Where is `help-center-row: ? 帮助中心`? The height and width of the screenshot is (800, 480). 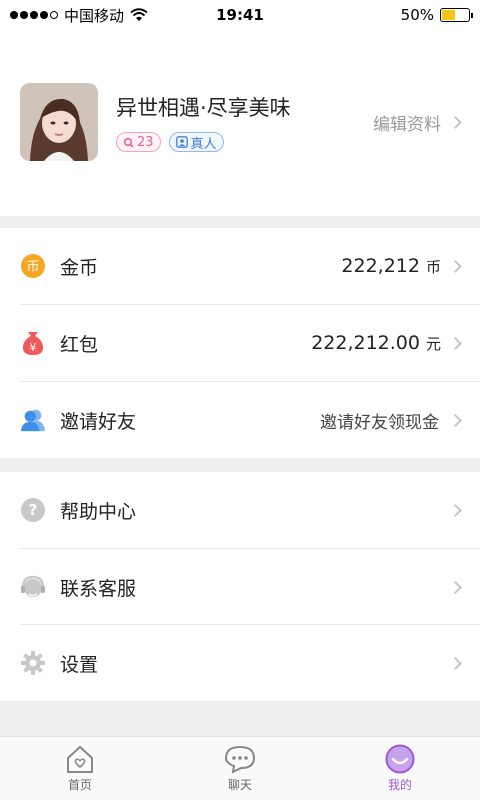
help-center-row: ? 帮助中心 is located at coordinates (240, 510).